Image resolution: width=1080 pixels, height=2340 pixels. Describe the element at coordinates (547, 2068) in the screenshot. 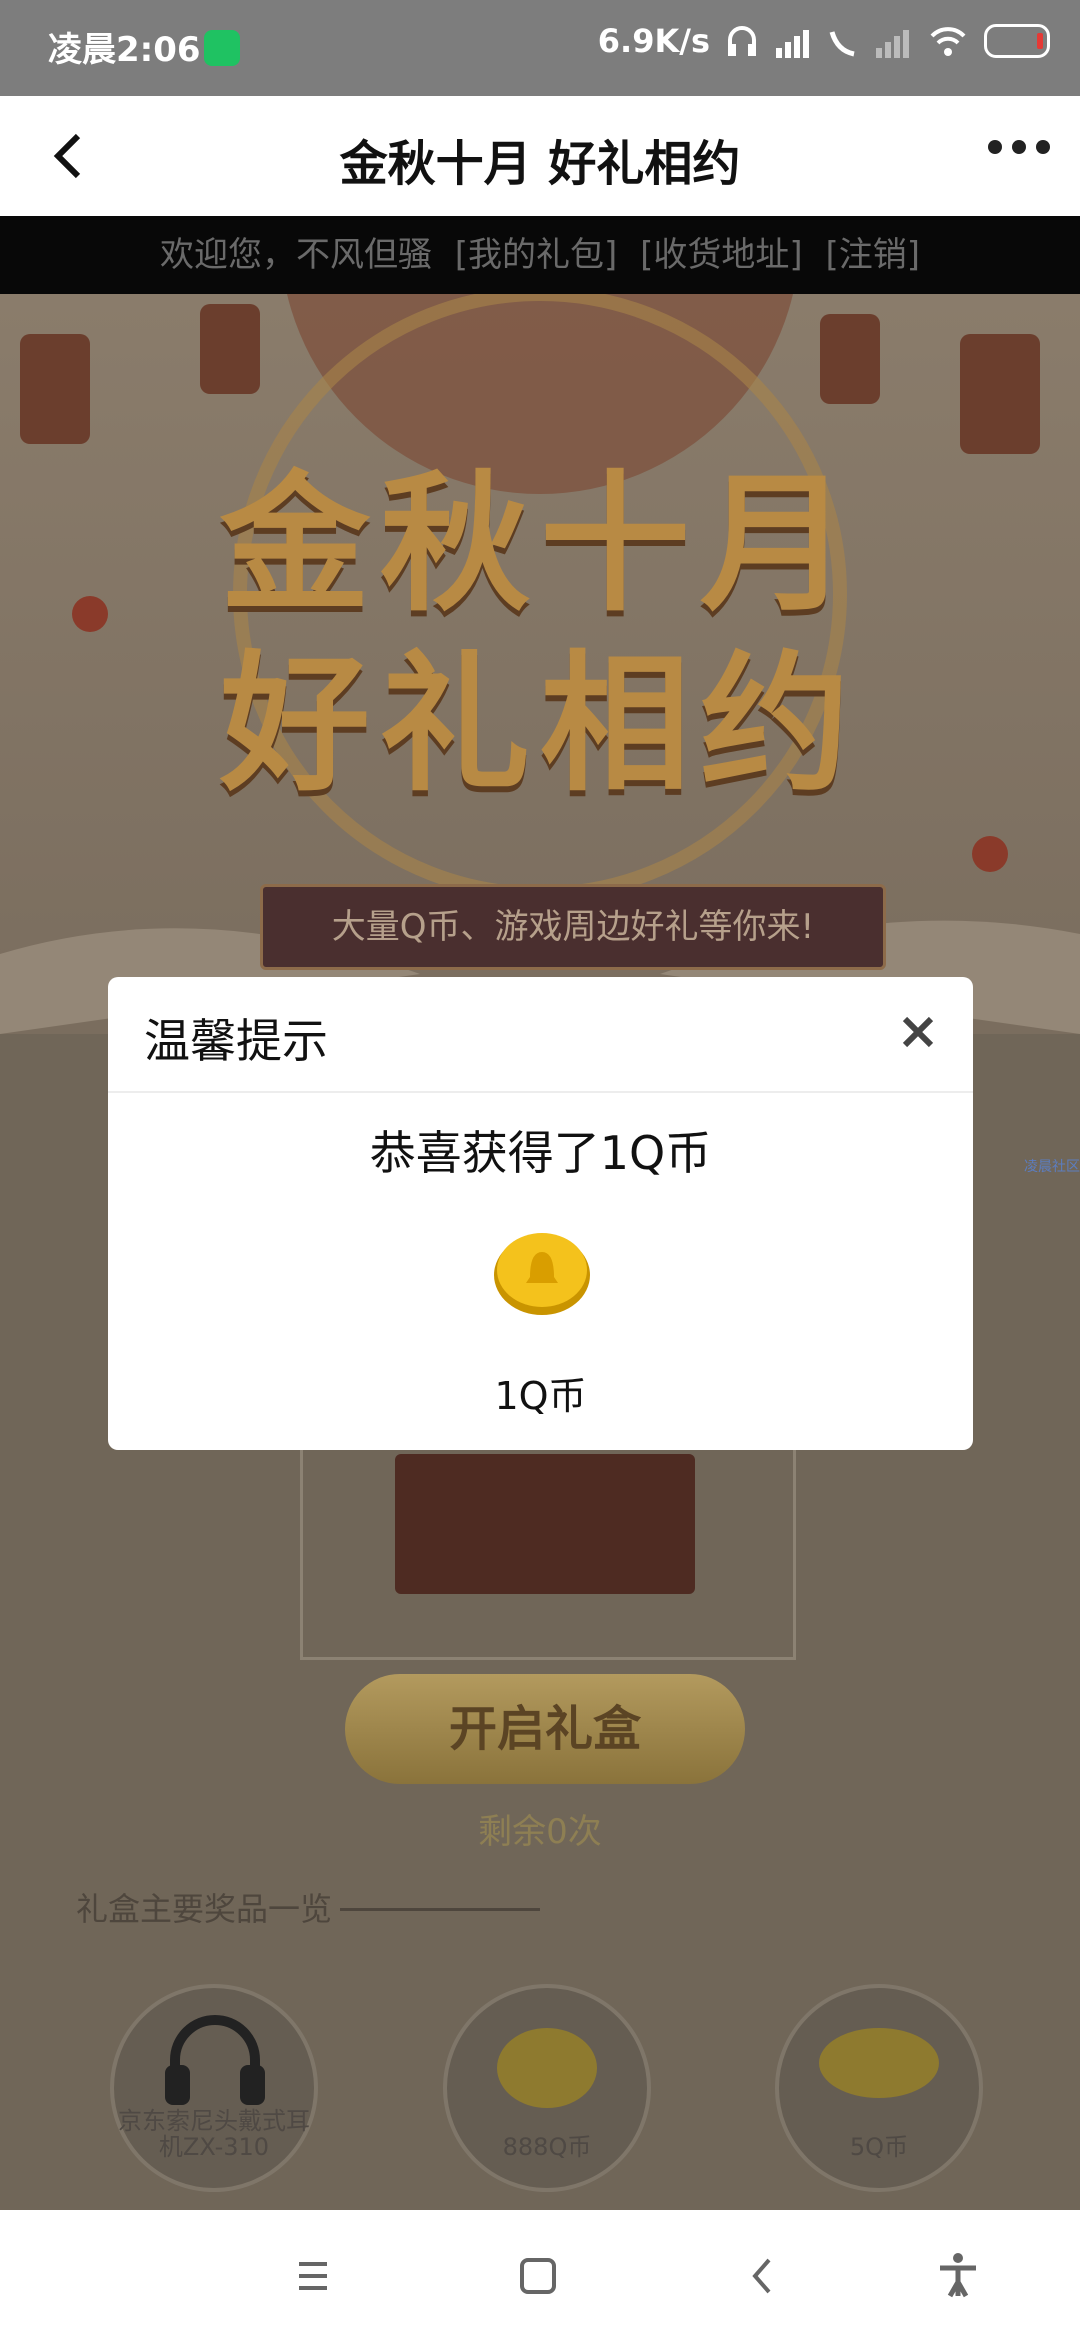

I see `coin-stack-icon` at that location.